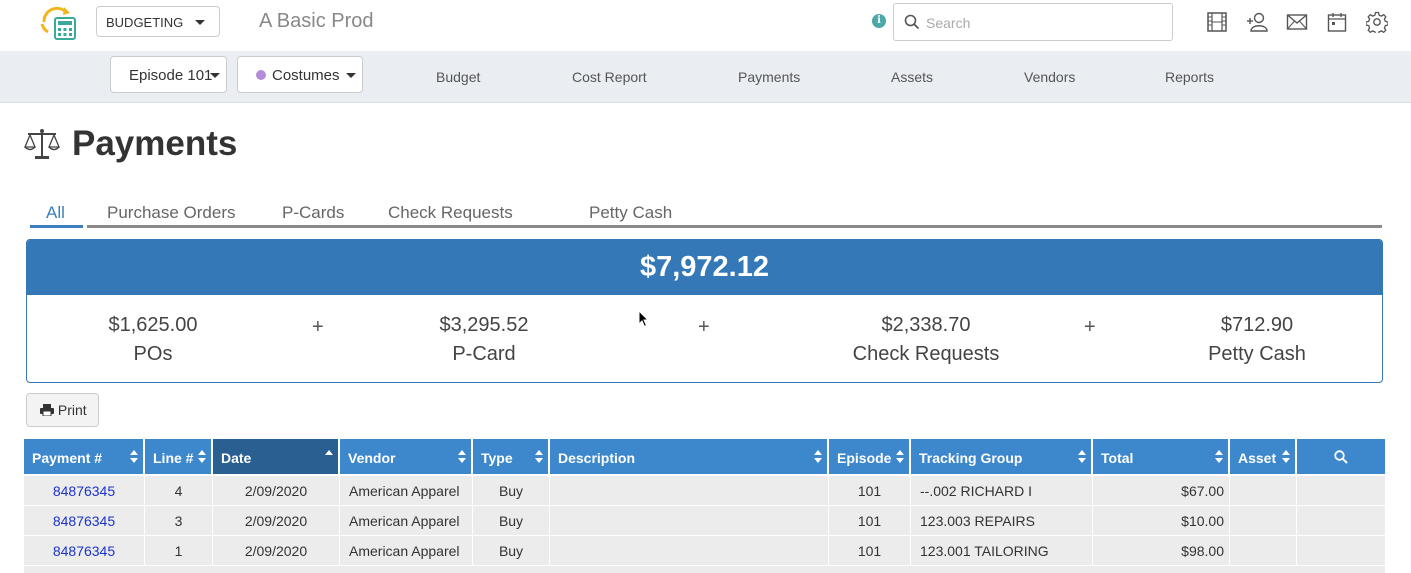 This screenshot has width=1411, height=573. What do you see at coordinates (926, 354) in the screenshot?
I see `summary-check-requests-label: Check Requests` at bounding box center [926, 354].